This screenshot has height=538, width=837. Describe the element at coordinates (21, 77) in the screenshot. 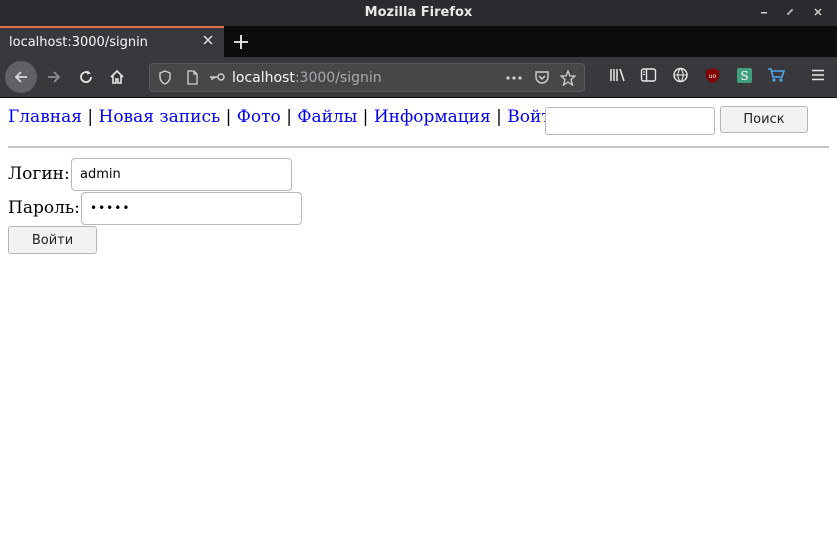

I see `back-arrow-icon` at that location.